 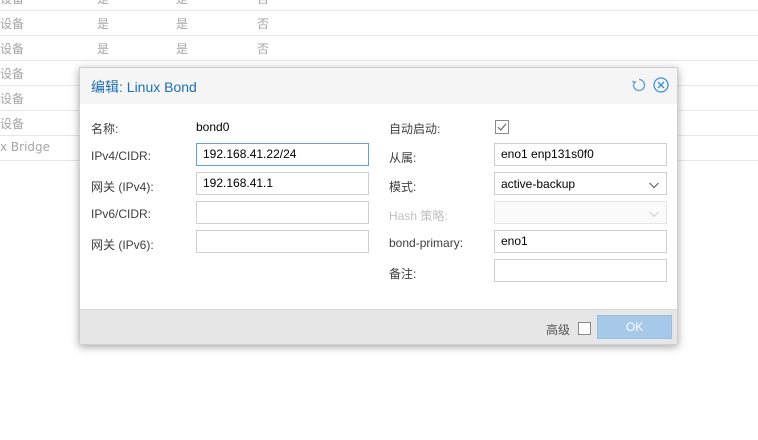 I want to click on gateway-ipv6-input, so click(x=282, y=241).